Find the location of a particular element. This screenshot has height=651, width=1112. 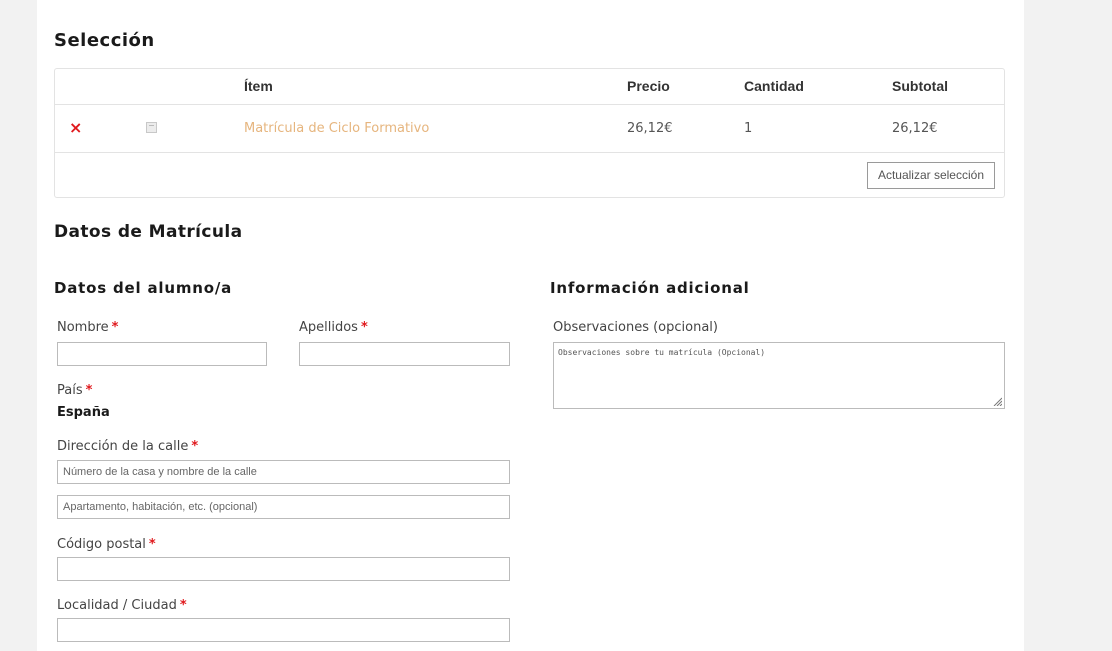

update-selection-button: Actualizar selección is located at coordinates (930, 175).